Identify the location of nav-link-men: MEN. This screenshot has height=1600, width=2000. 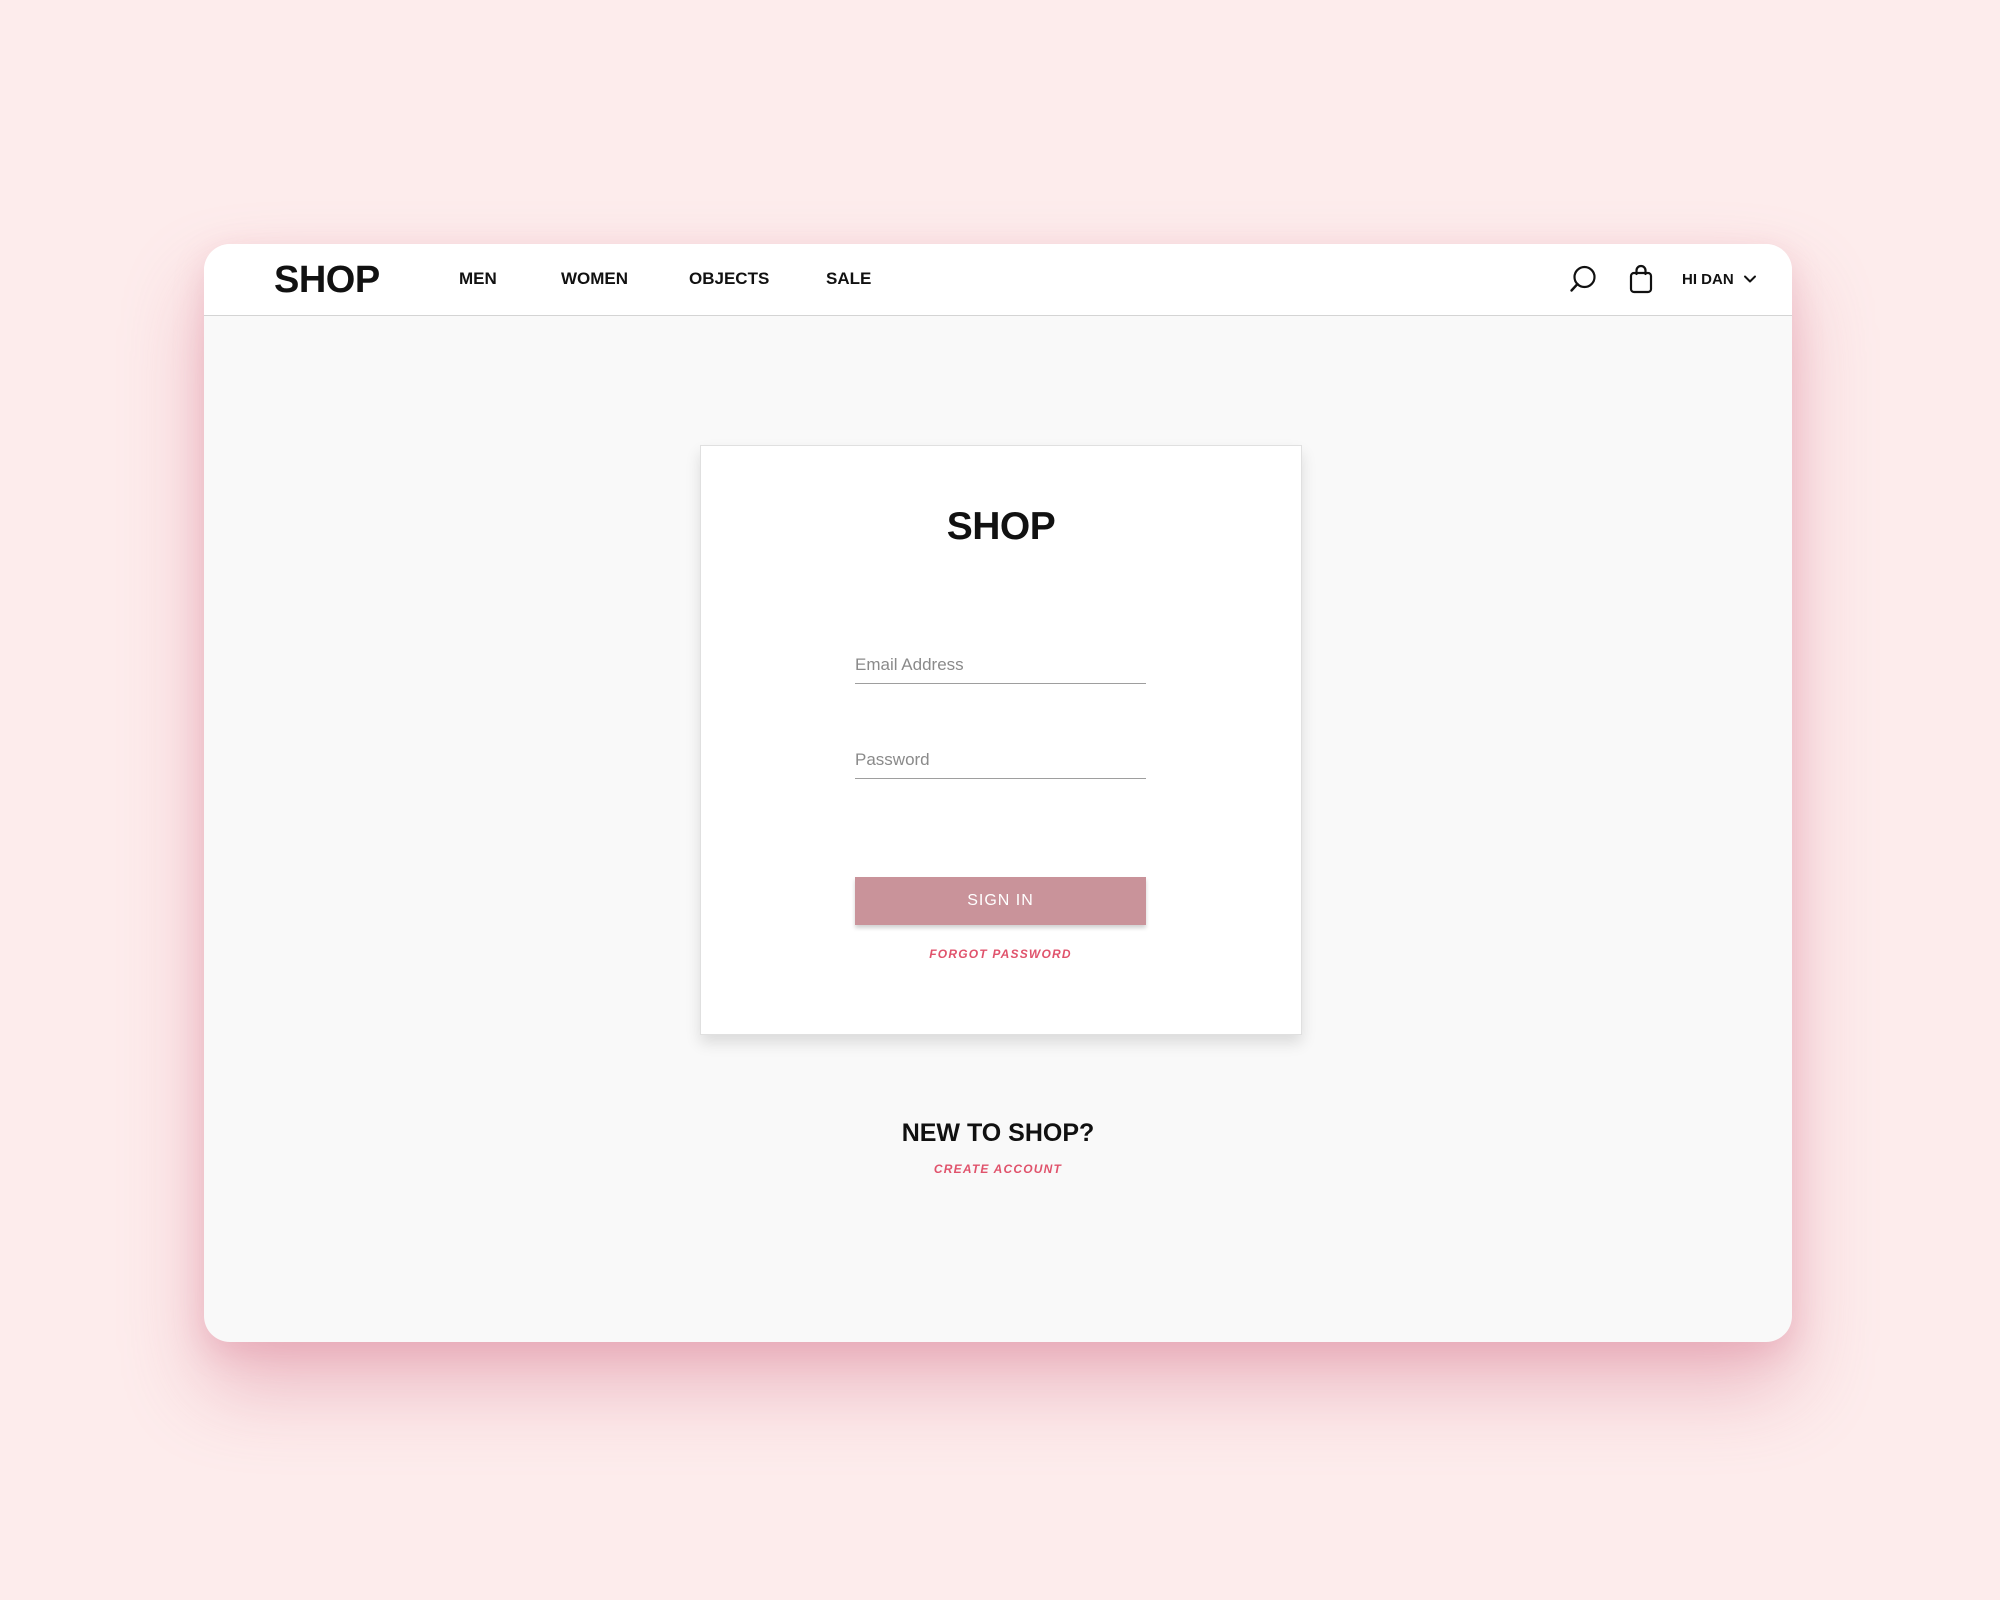
(478, 279).